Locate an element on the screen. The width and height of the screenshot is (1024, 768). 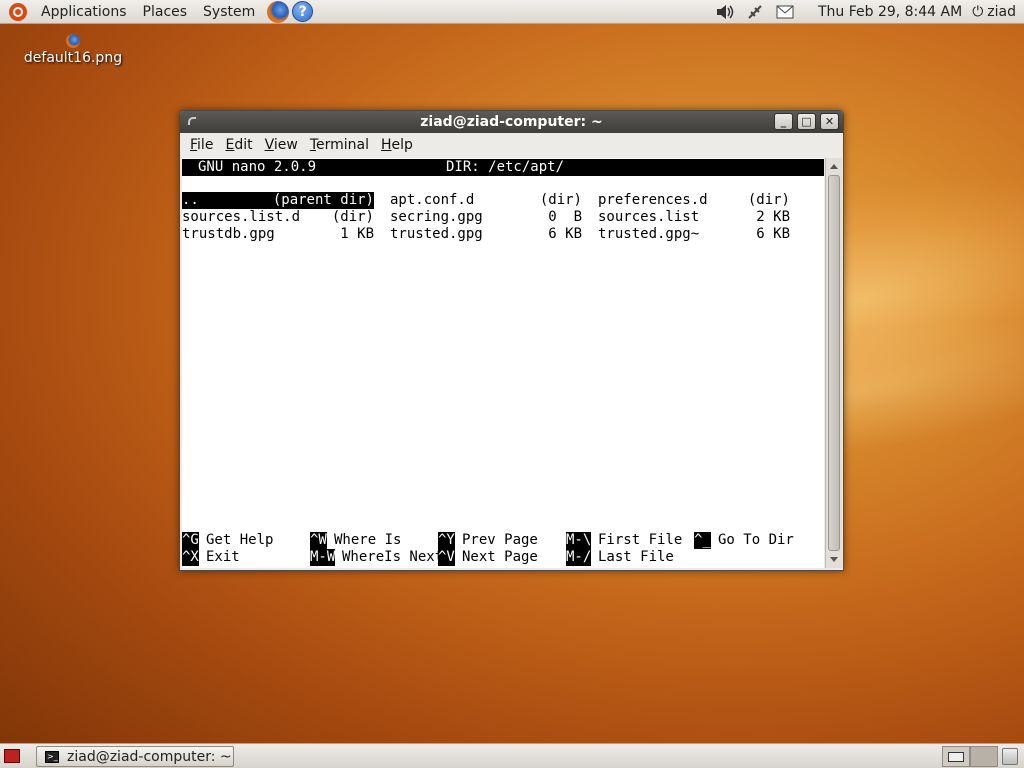
shortcut-label: Next Page is located at coordinates (500, 557).